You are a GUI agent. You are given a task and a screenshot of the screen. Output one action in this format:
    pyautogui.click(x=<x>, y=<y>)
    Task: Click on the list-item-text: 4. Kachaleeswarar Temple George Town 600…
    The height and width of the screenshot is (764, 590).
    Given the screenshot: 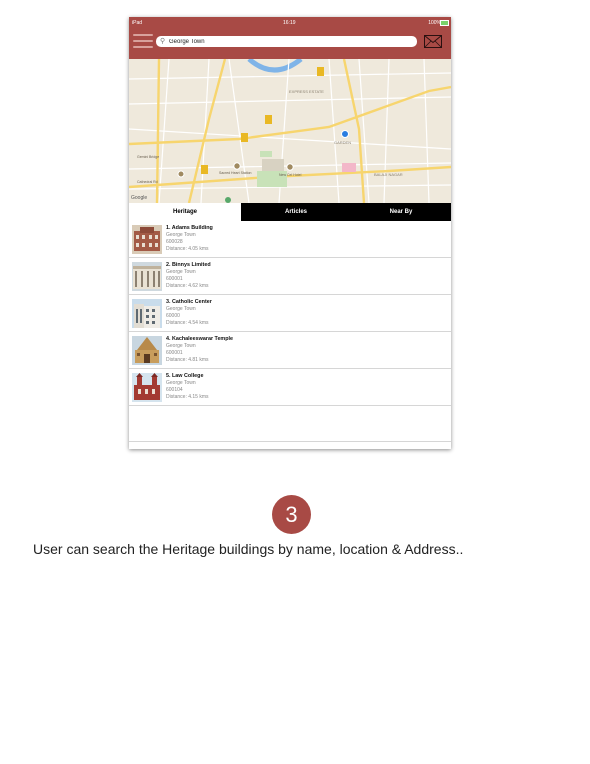 What is the action you would take?
    pyautogui.click(x=199, y=350)
    